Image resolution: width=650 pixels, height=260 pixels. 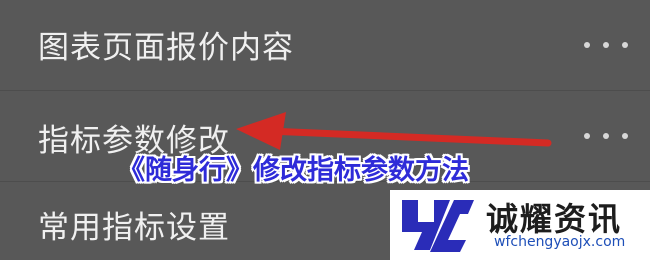 What do you see at coordinates (560, 242) in the screenshot?
I see `brand-url: wfchengyaojx.com` at bounding box center [560, 242].